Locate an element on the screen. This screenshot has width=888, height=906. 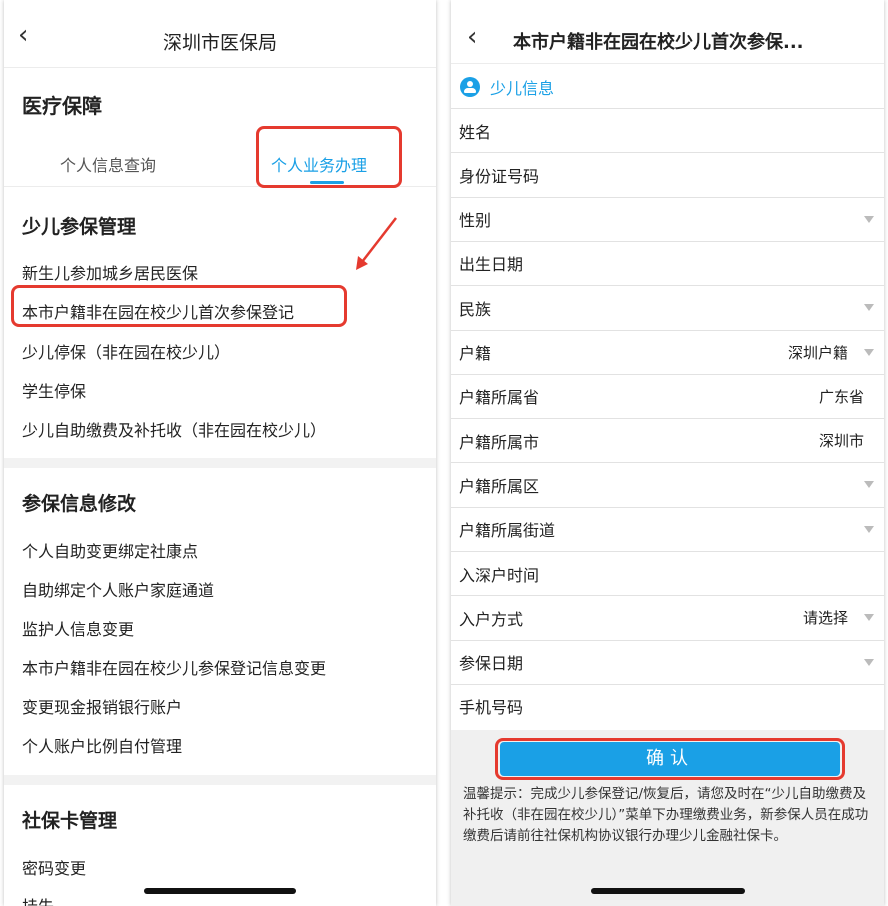
list-item: 少儿停保（非在园在校少儿） is located at coordinates (126, 351).